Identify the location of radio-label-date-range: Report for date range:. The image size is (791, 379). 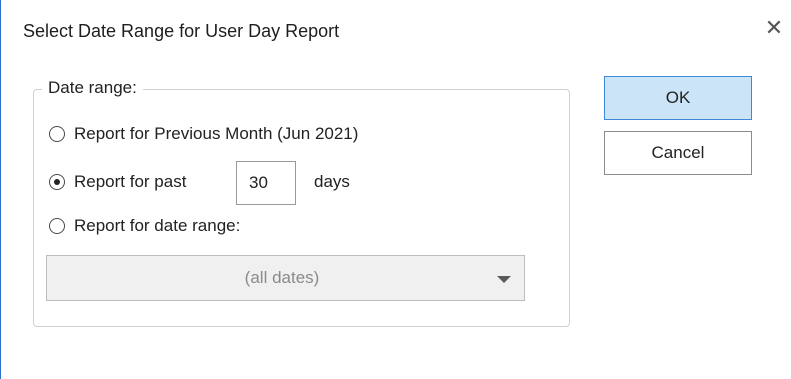
(157, 225).